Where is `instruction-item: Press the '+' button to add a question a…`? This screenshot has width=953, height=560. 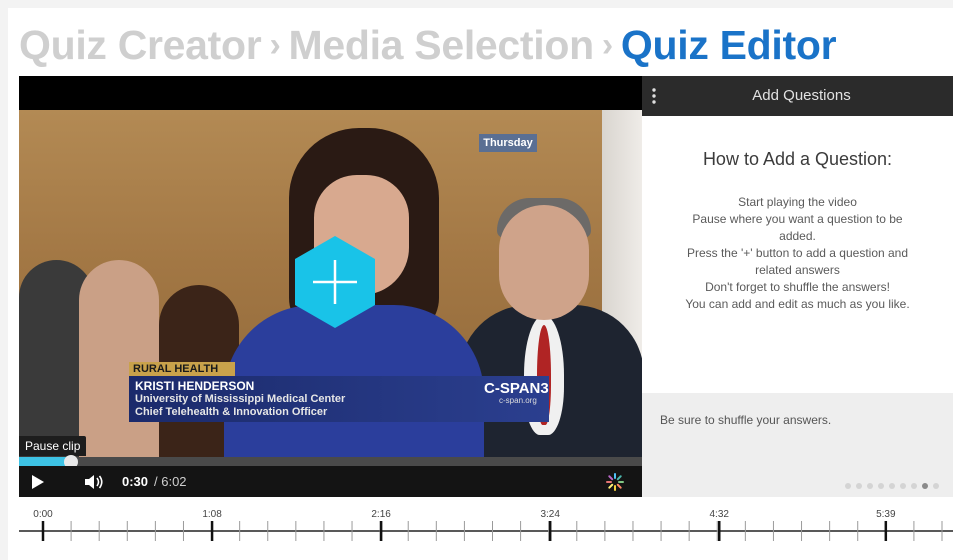
instruction-item: Press the '+' button to add a question a… is located at coordinates (797, 261).